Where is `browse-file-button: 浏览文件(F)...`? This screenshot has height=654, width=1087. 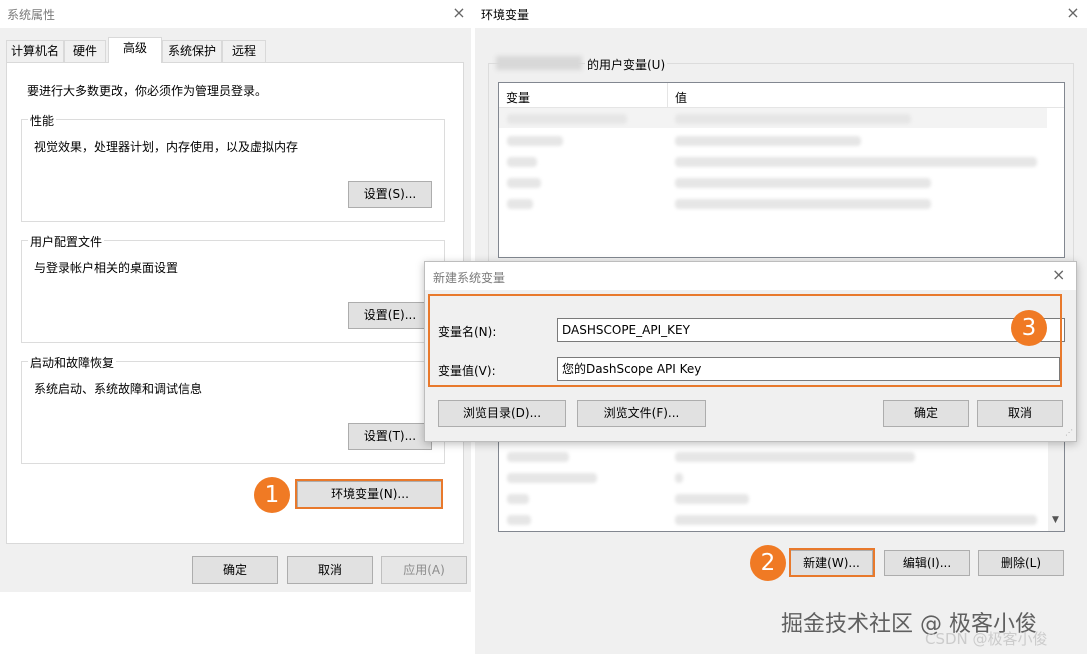 browse-file-button: 浏览文件(F)... is located at coordinates (641, 413).